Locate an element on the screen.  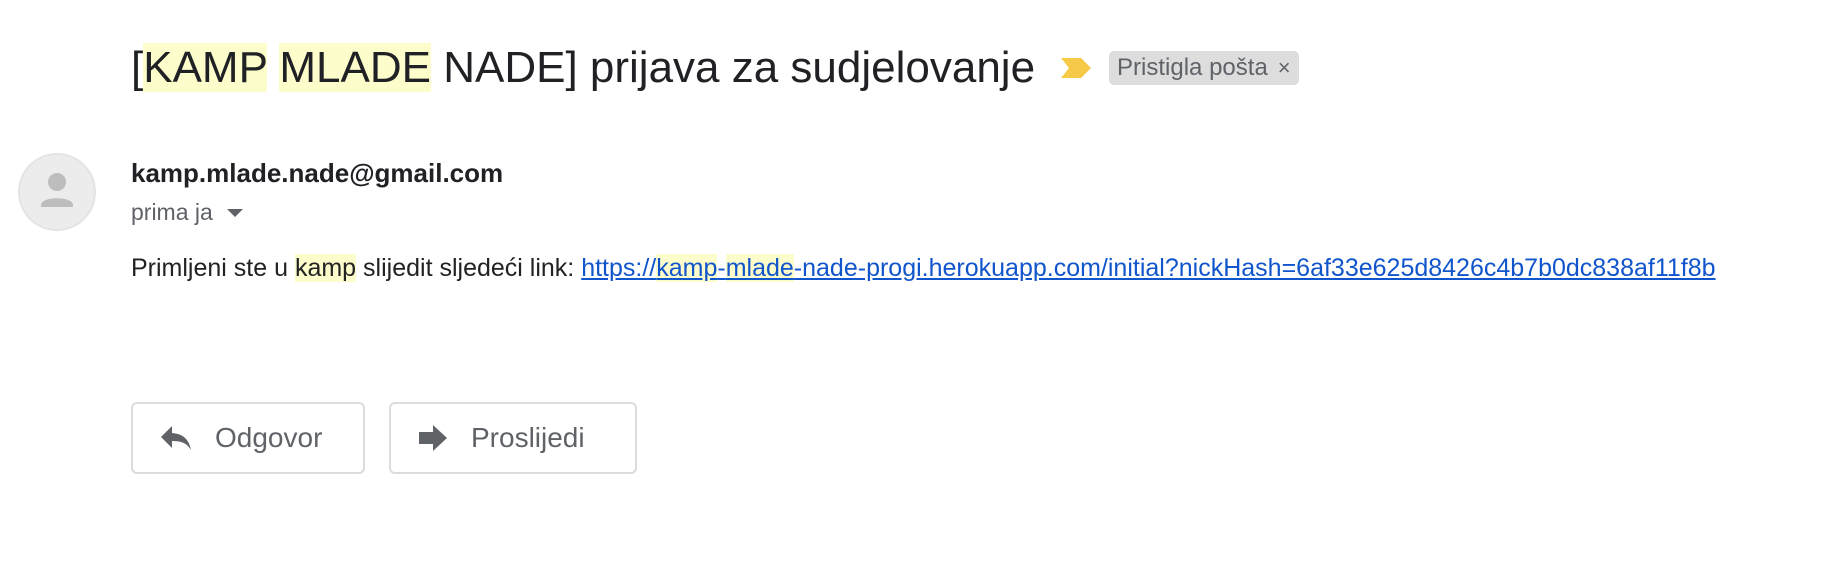
importance-marker-icon is located at coordinates (1076, 68).